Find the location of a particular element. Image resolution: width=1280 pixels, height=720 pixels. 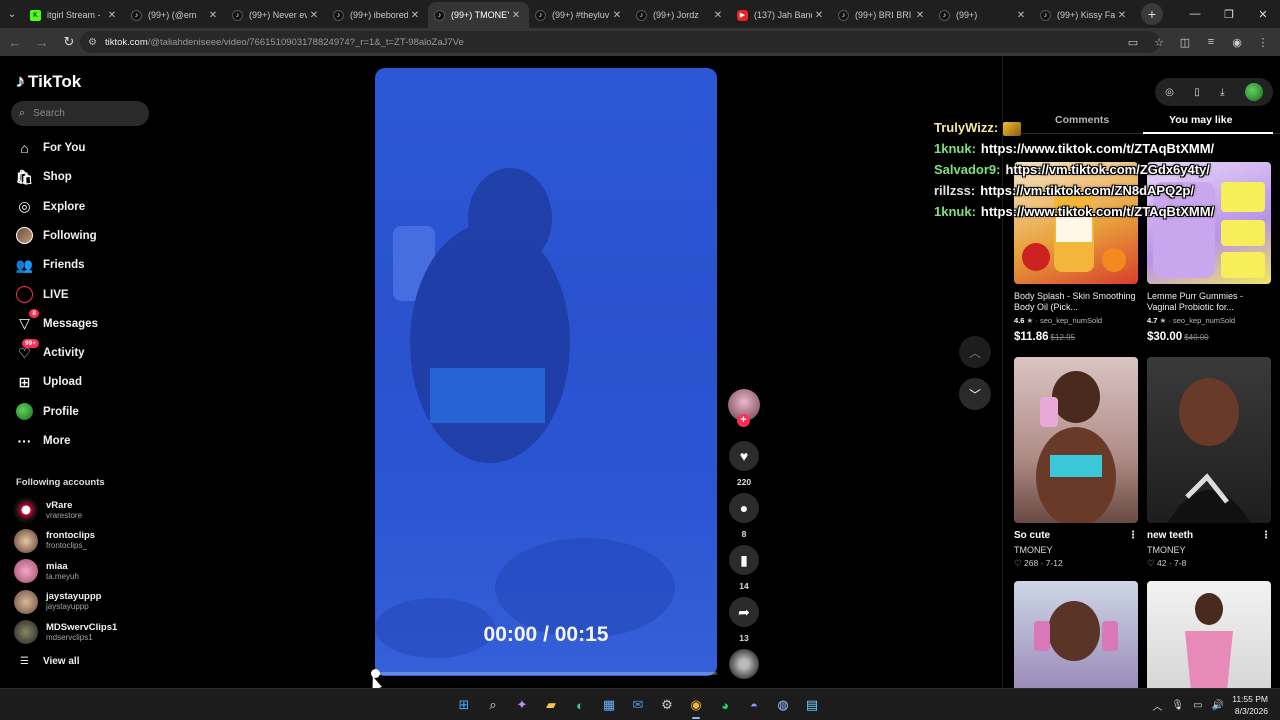

chevron-up-icon: ︿ is located at coordinates (1157, 705).